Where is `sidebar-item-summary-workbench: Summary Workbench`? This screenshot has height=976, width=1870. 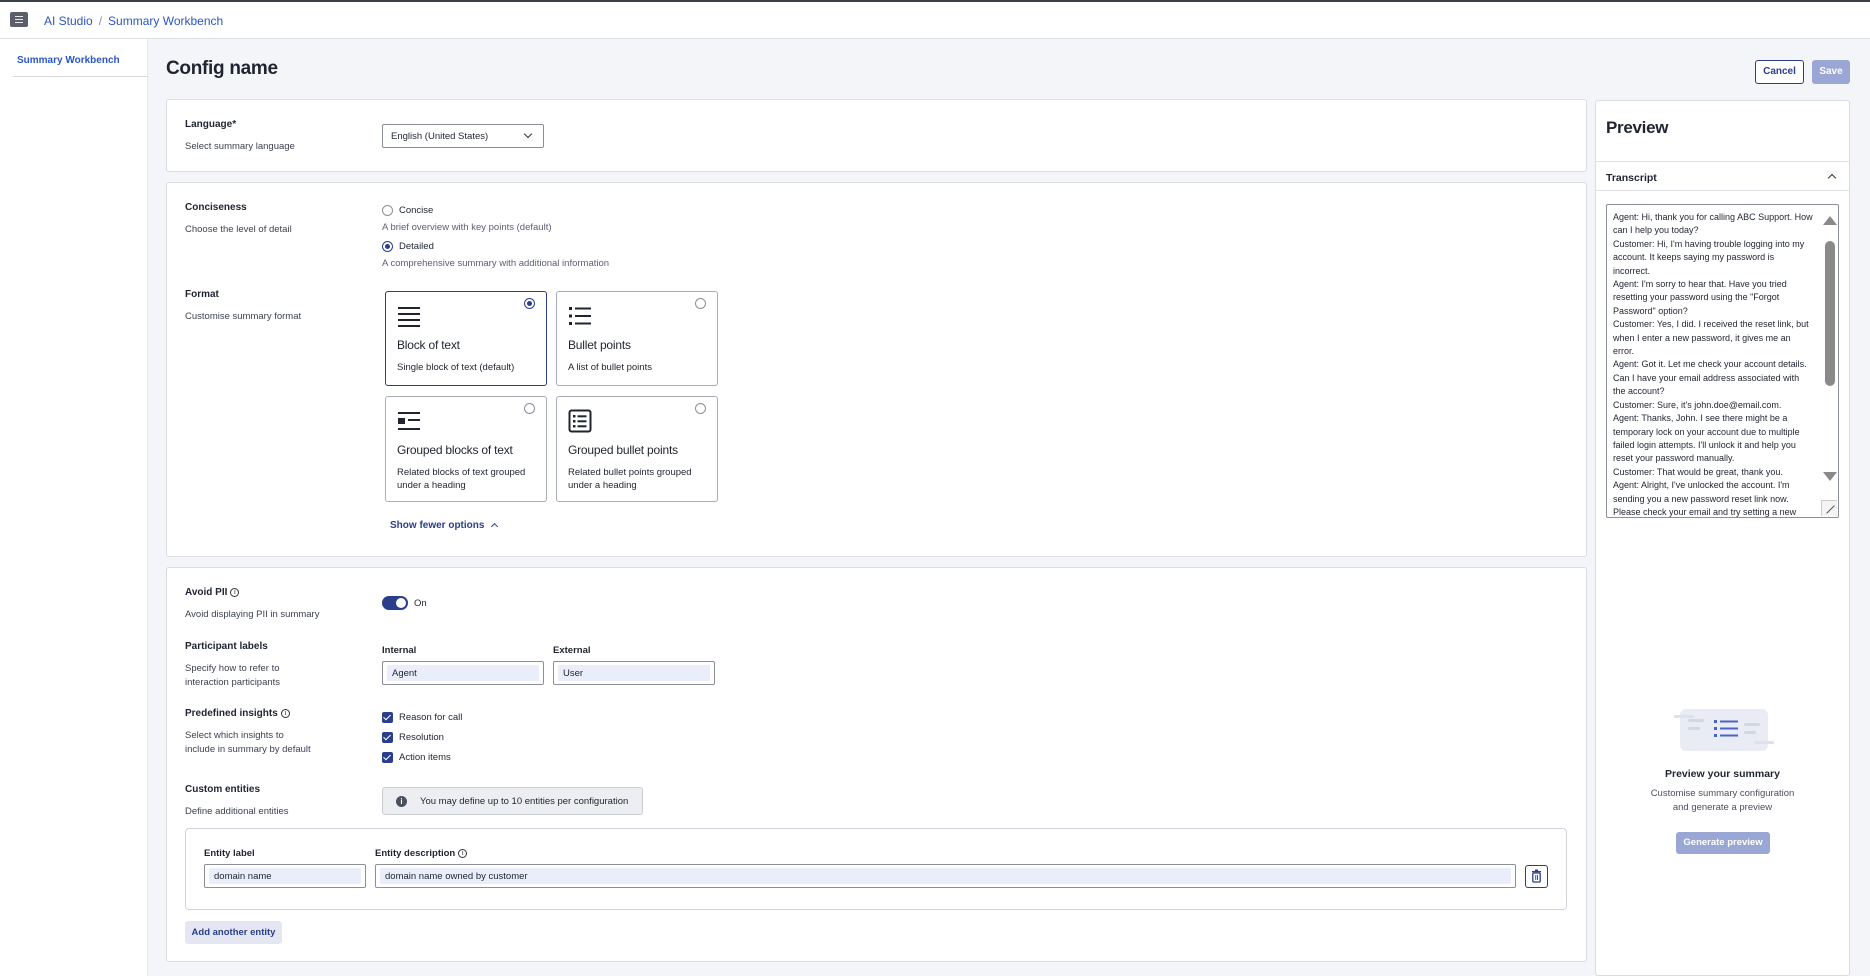 sidebar-item-summary-workbench: Summary Workbench is located at coordinates (80, 66).